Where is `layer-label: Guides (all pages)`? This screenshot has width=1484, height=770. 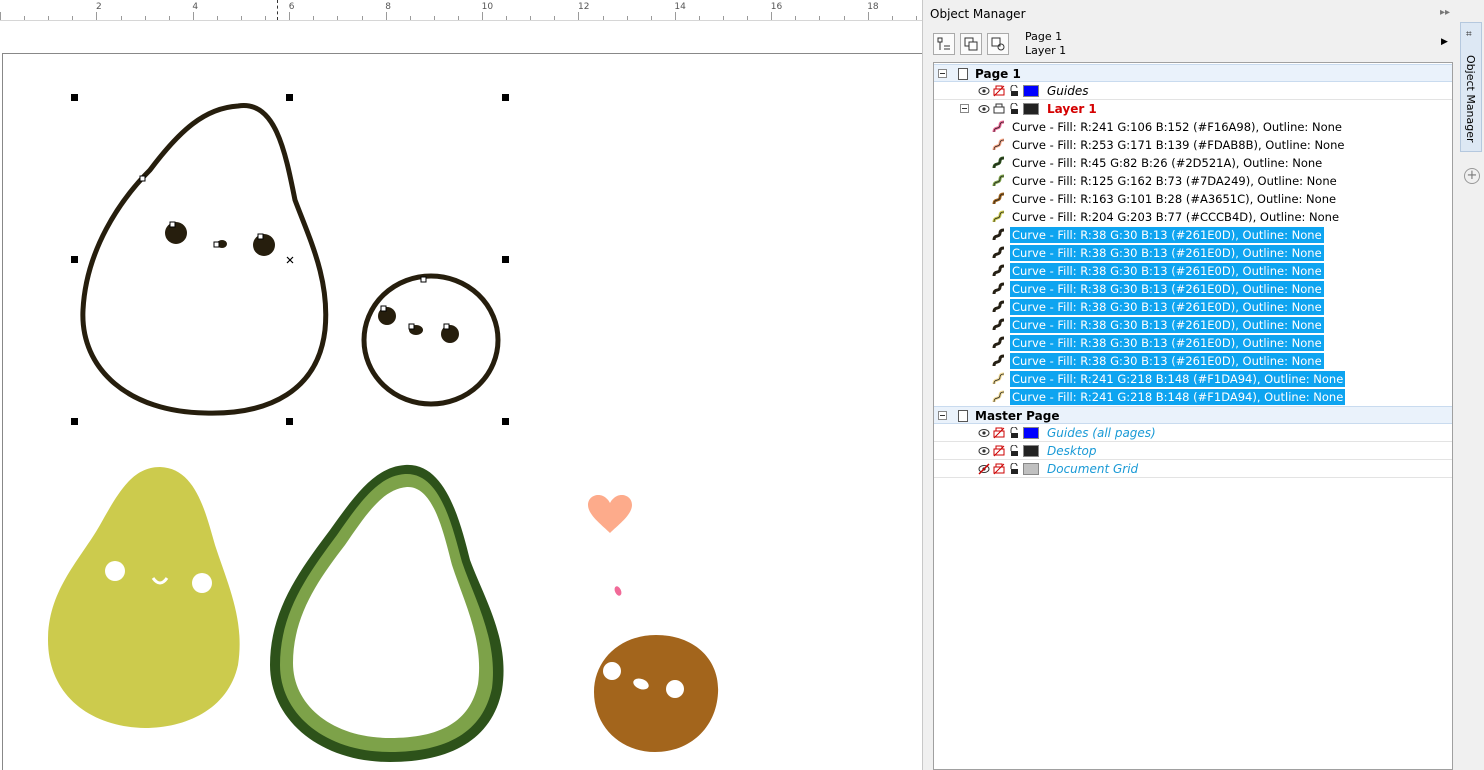 layer-label: Guides (all pages) is located at coordinates (1101, 433).